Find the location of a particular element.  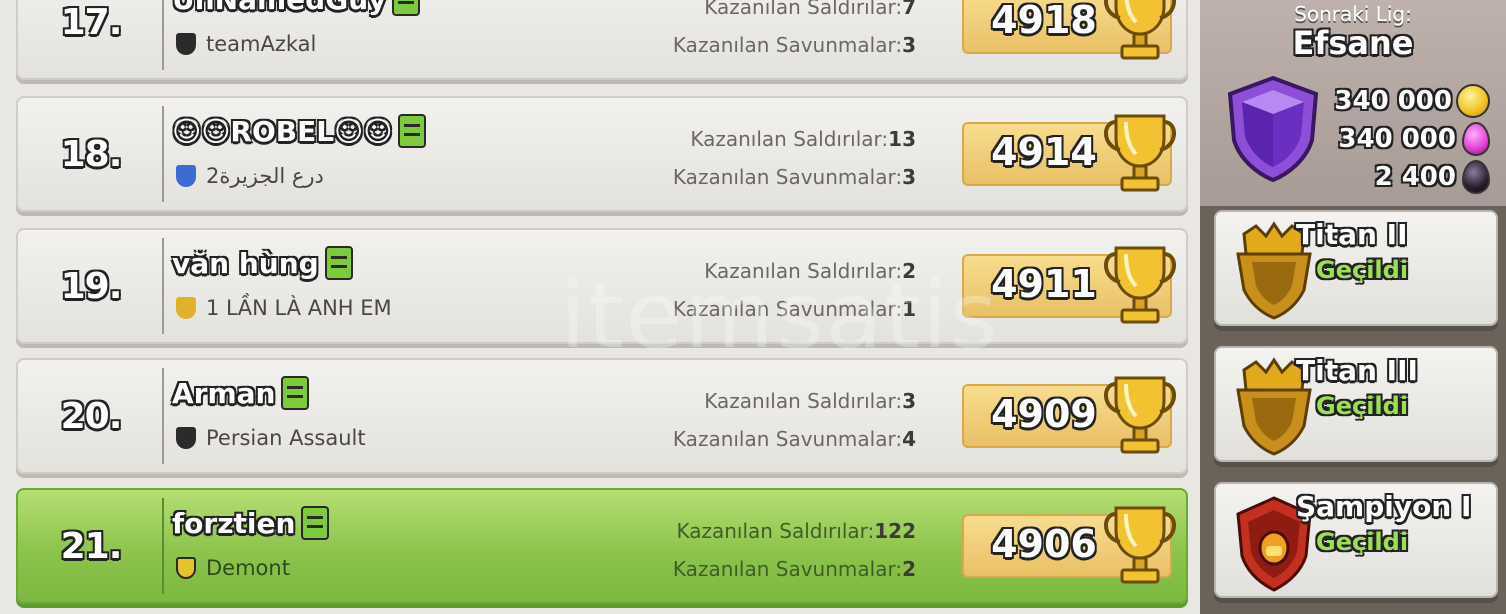

defenses-won: 4 is located at coordinates (909, 439).